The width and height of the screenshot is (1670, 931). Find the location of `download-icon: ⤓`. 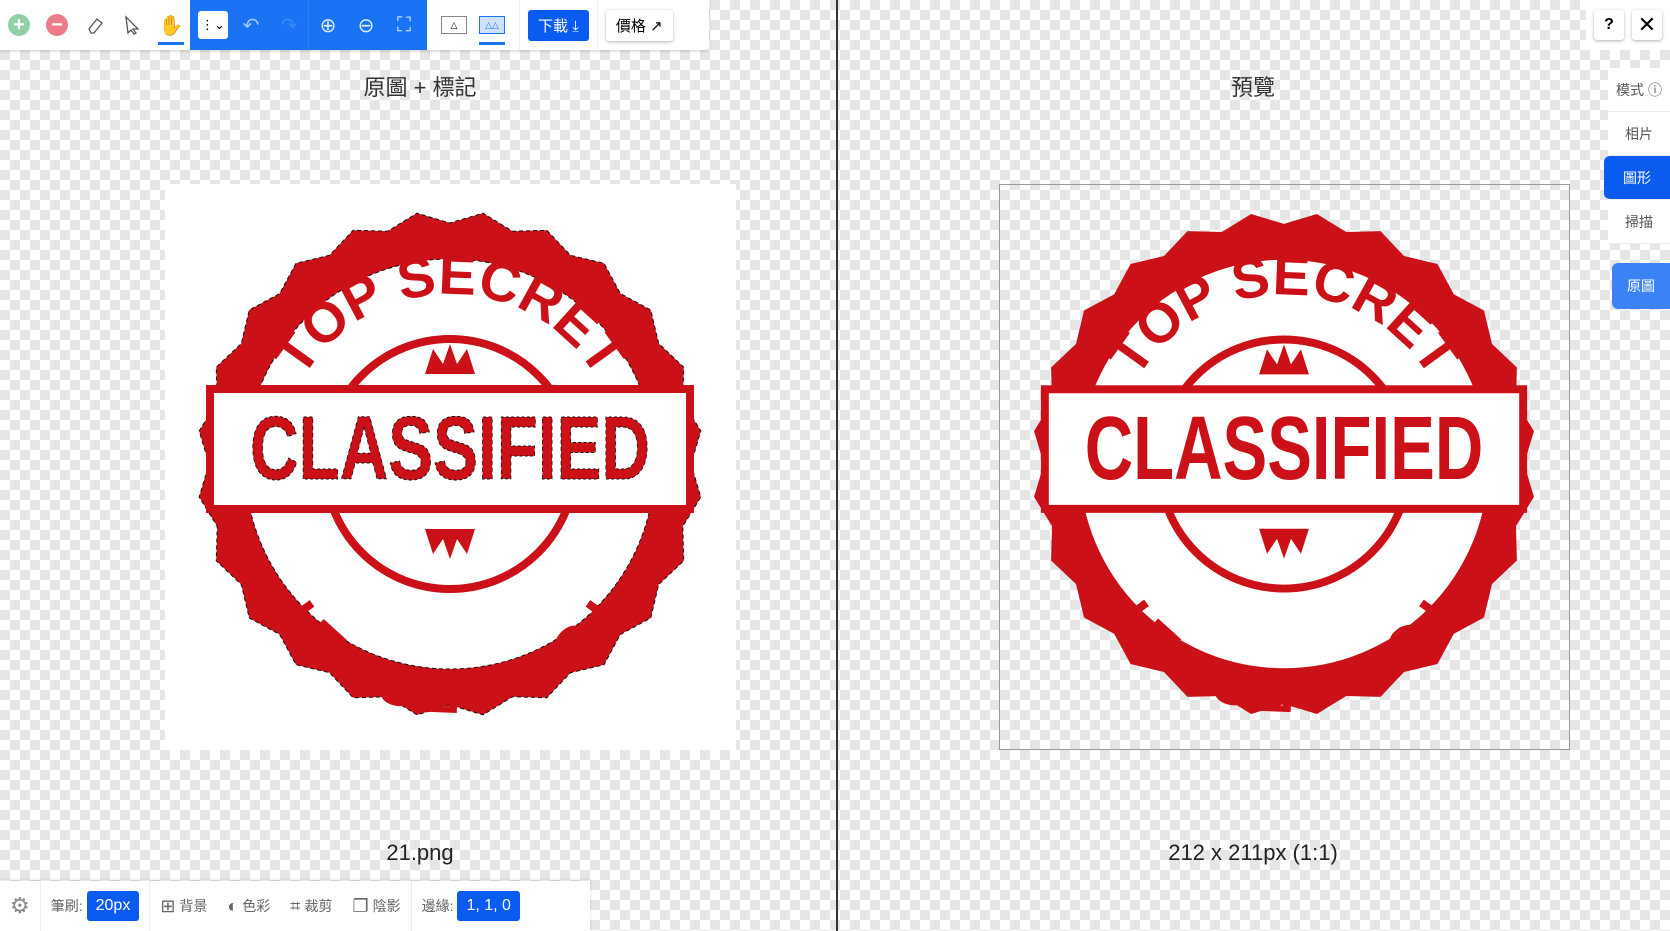

download-icon: ⤓ is located at coordinates (575, 26).